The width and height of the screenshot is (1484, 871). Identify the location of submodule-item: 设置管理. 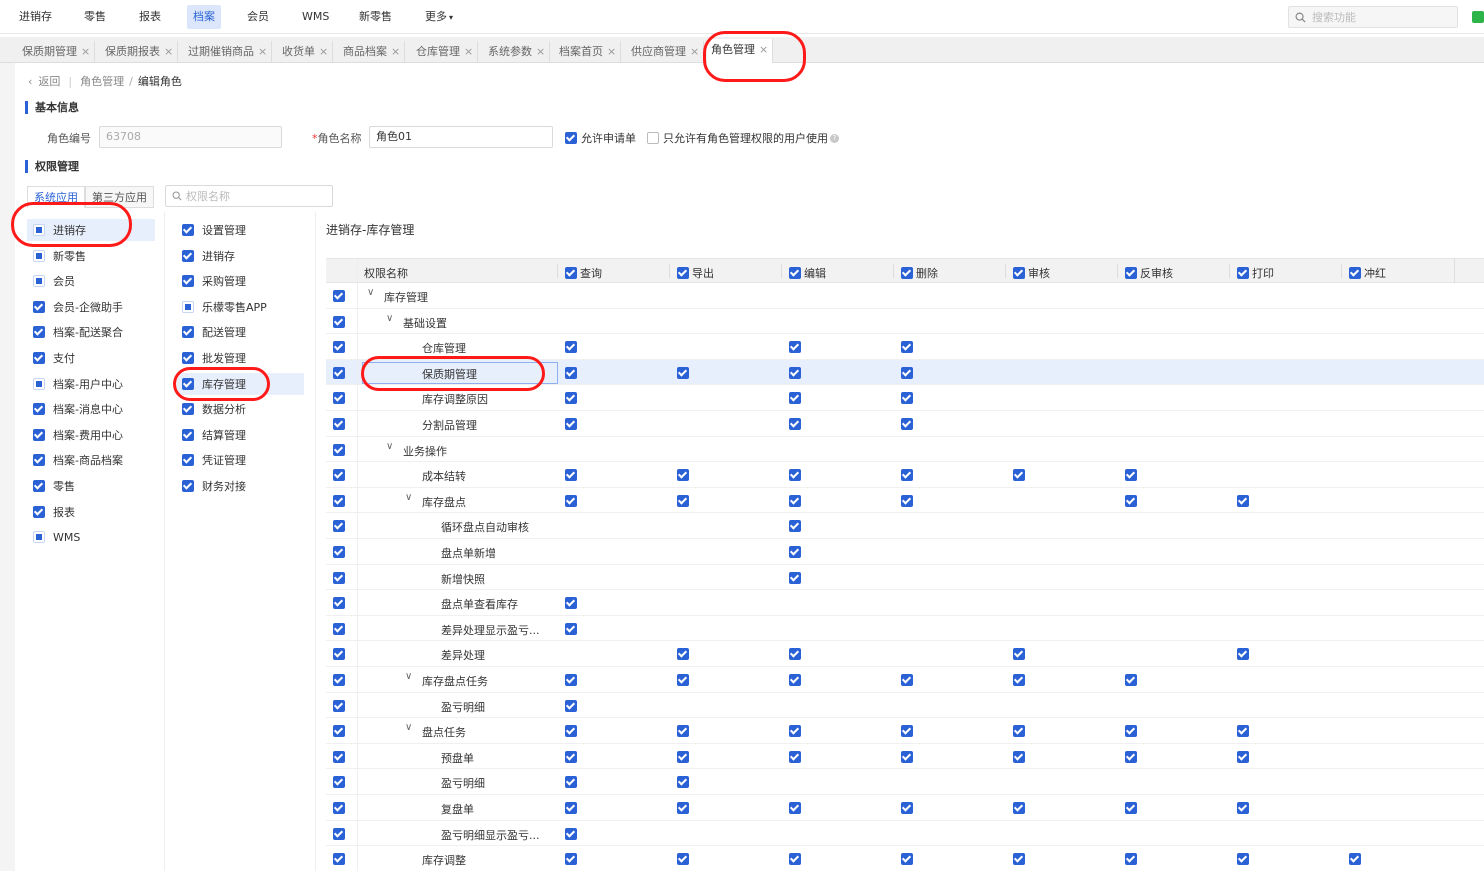
(240, 230).